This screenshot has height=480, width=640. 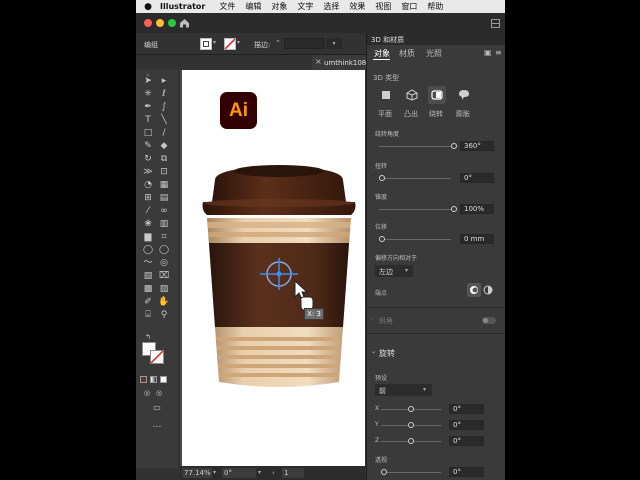 I want to click on rotate-view-field: 0°, so click(x=239, y=473).